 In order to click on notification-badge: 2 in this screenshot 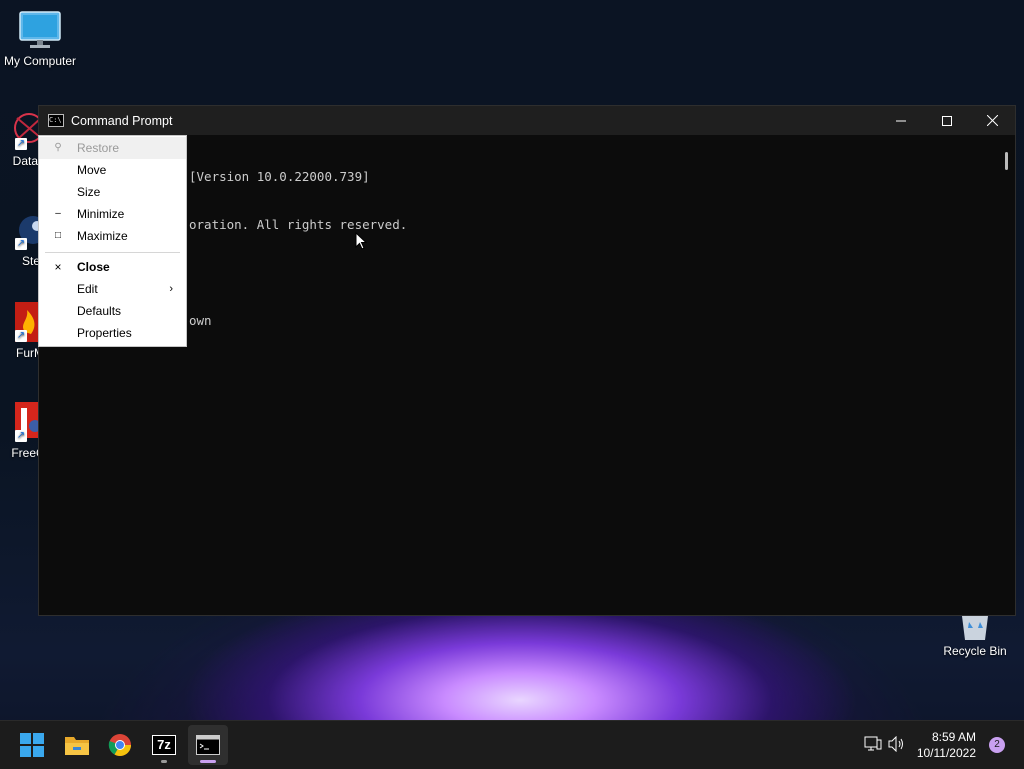, I will do `click(997, 745)`.